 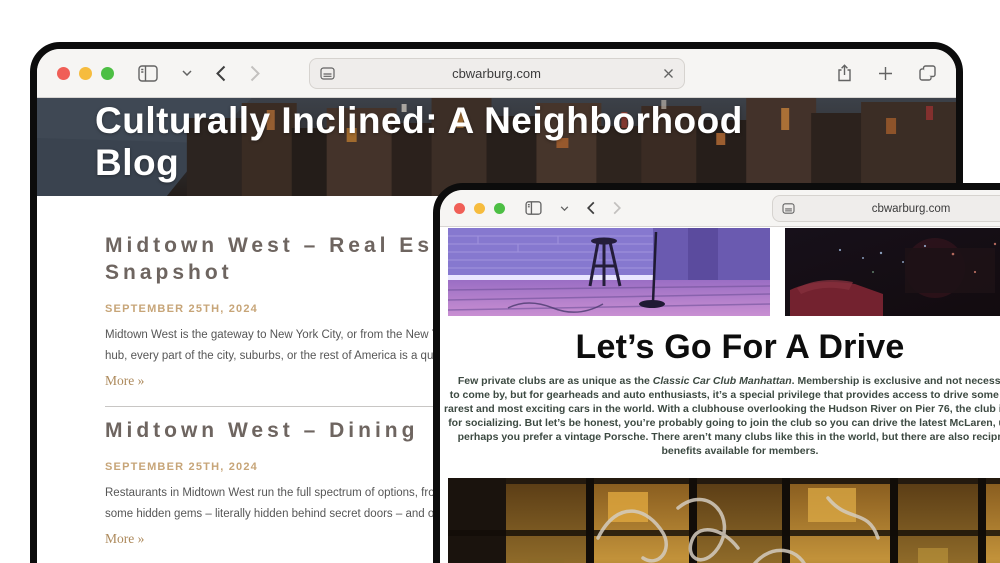 What do you see at coordinates (844, 73) in the screenshot?
I see `share-icon` at bounding box center [844, 73].